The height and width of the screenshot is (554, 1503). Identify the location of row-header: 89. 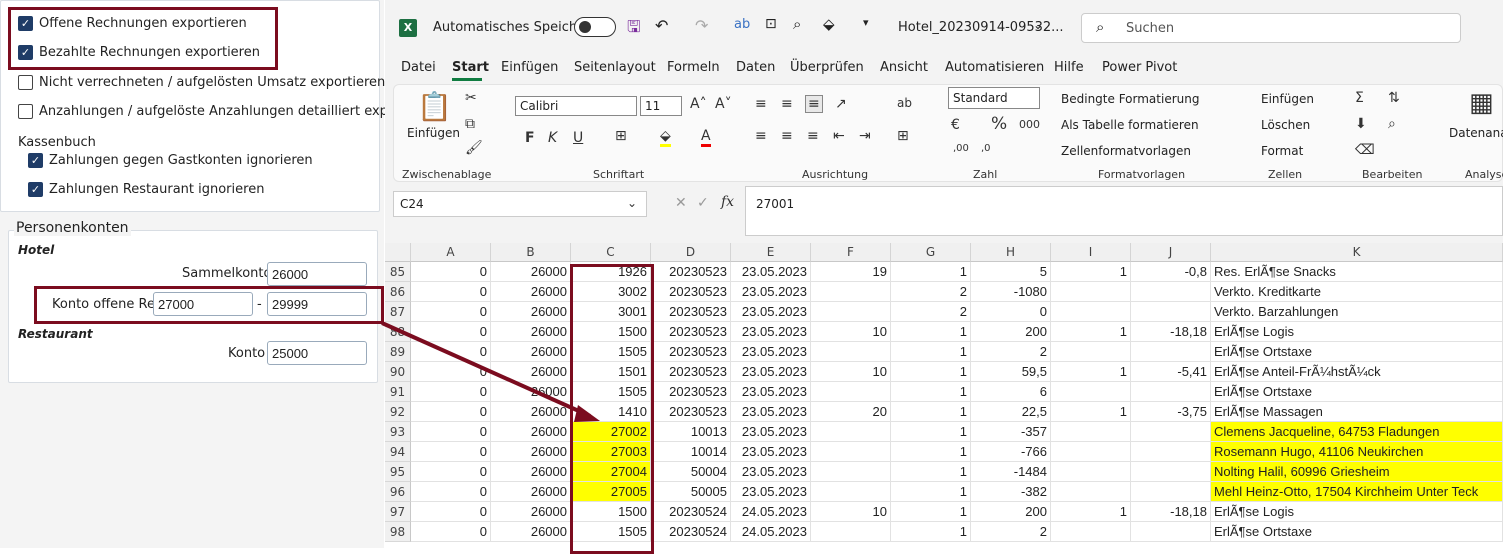
(398, 352).